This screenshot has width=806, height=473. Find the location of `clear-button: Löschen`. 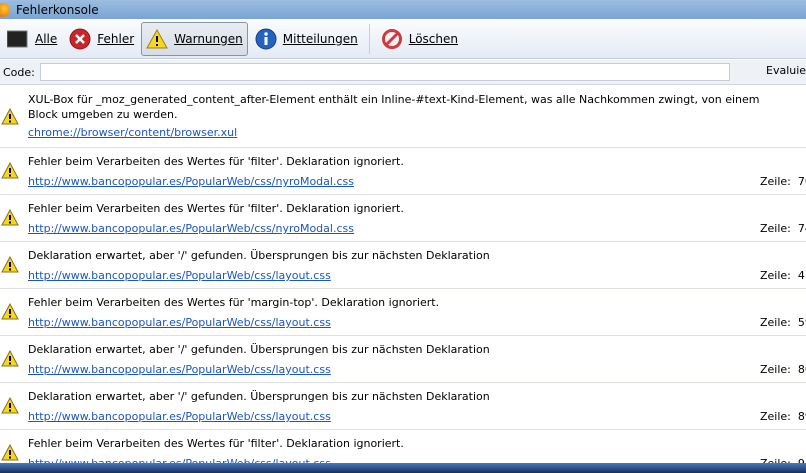

clear-button: Löschen is located at coordinates (419, 39).